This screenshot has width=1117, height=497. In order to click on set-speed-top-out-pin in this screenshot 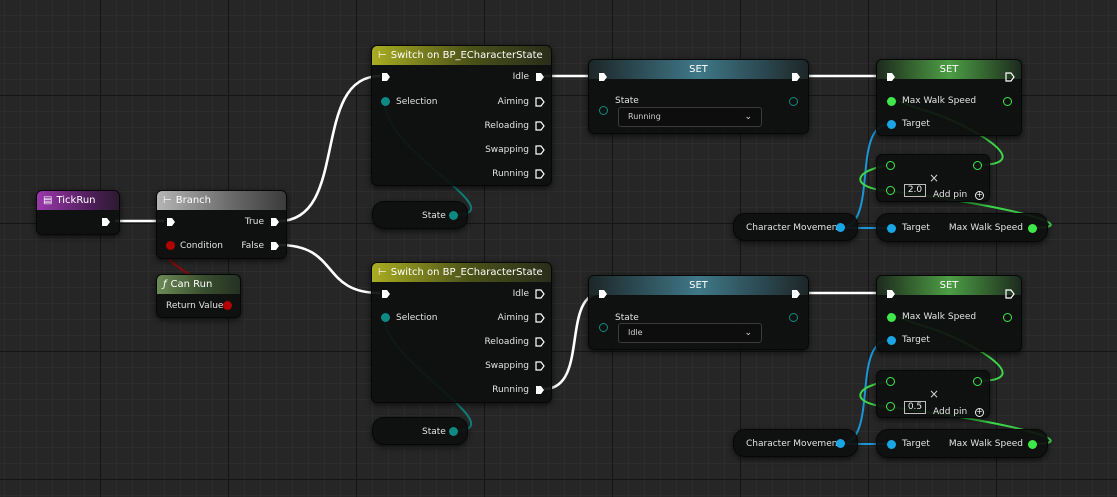, I will do `click(1007, 101)`.